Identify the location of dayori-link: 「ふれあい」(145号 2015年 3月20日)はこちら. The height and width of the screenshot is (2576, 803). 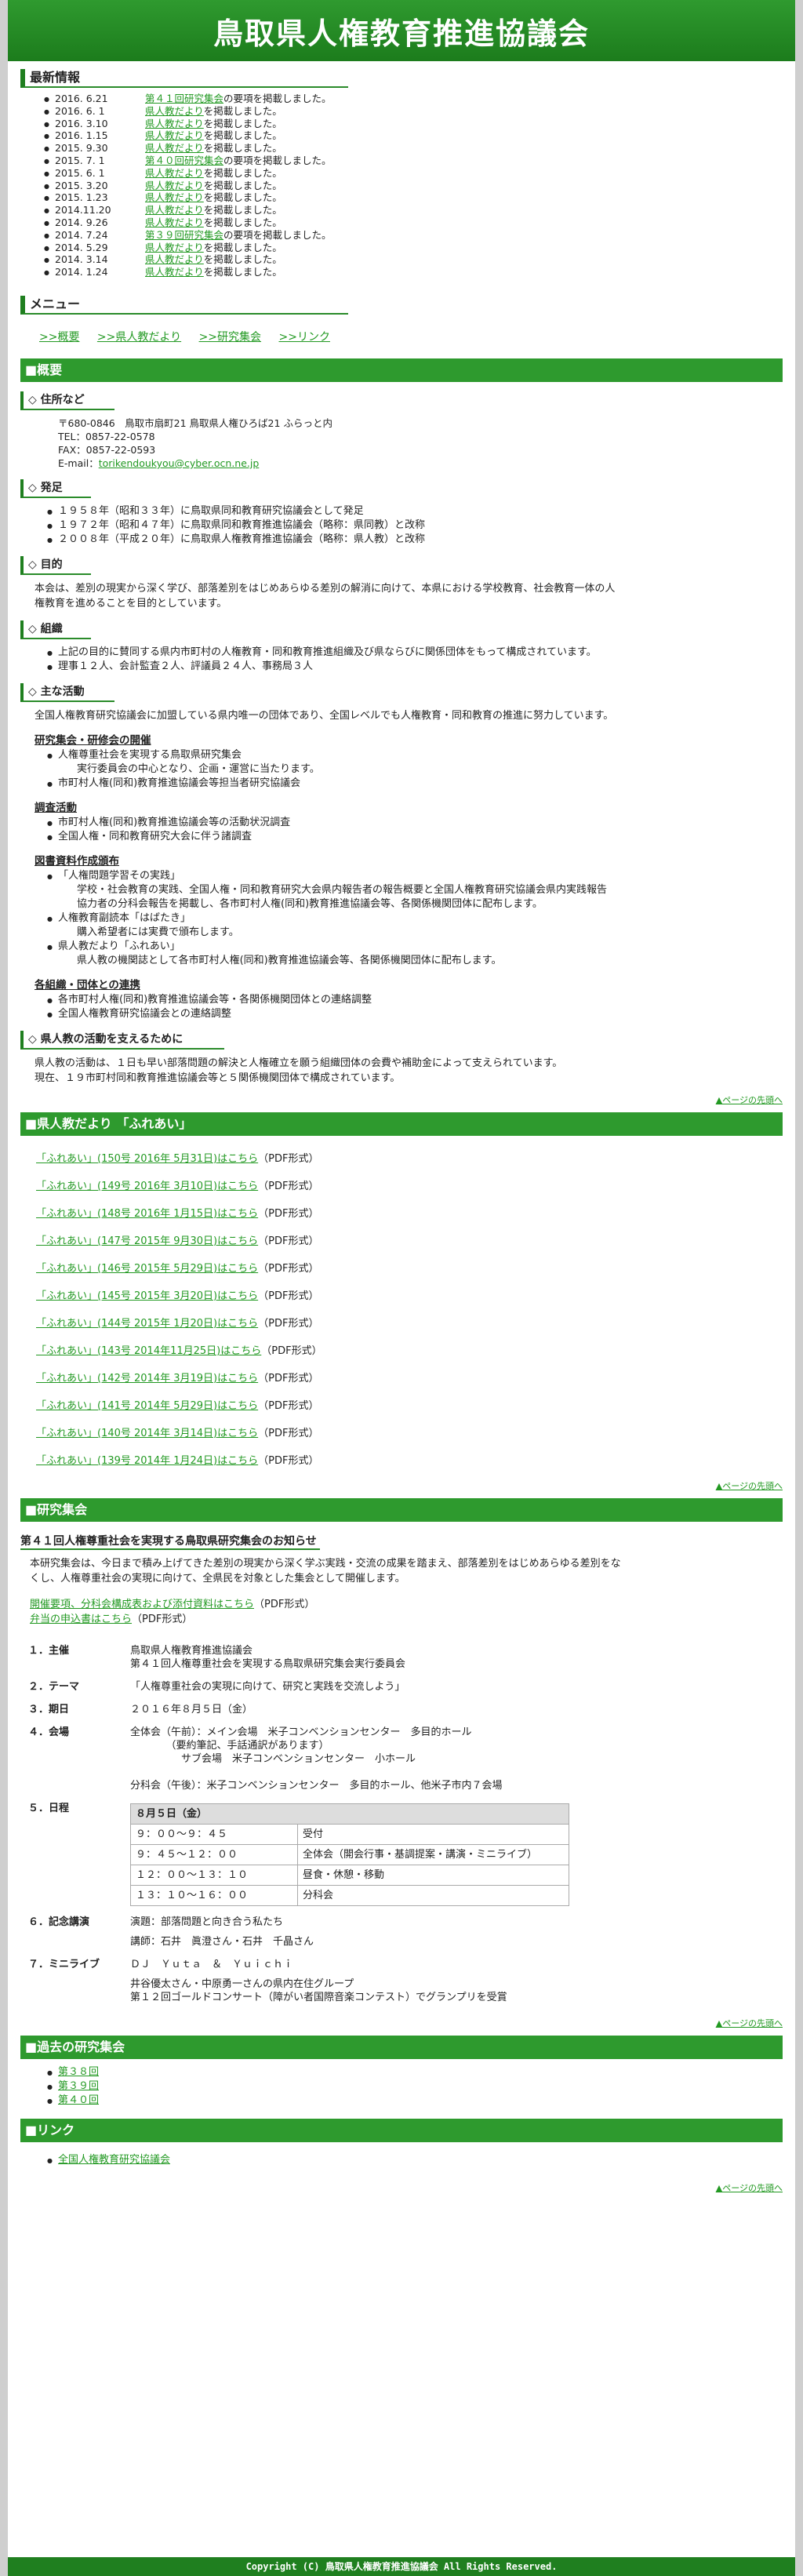
(147, 1296).